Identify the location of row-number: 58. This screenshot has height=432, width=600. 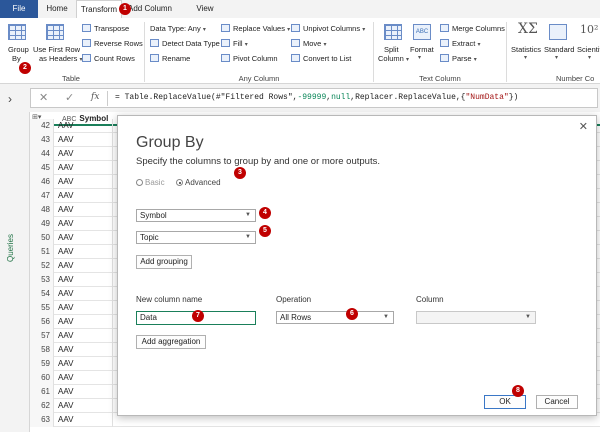
(42, 350).